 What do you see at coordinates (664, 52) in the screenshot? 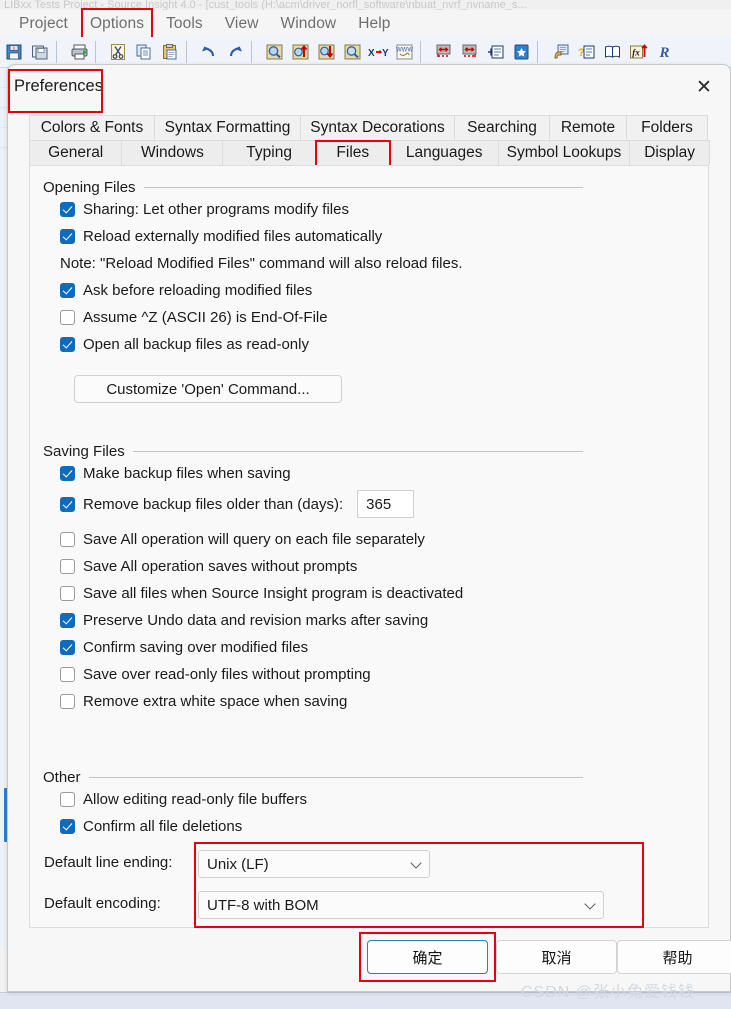
I see `relation-window-icon: R` at bounding box center [664, 52].